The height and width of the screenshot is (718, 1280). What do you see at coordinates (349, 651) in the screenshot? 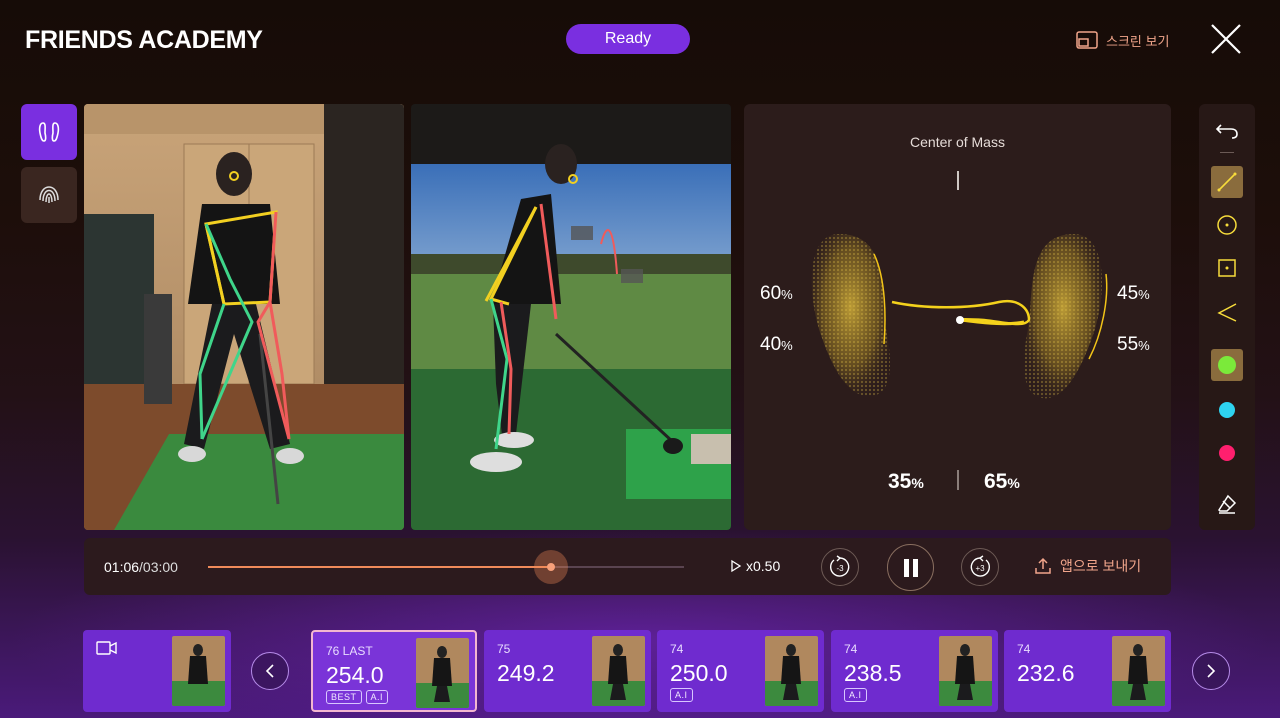
I see `shot-rank: 76 LAST` at bounding box center [349, 651].